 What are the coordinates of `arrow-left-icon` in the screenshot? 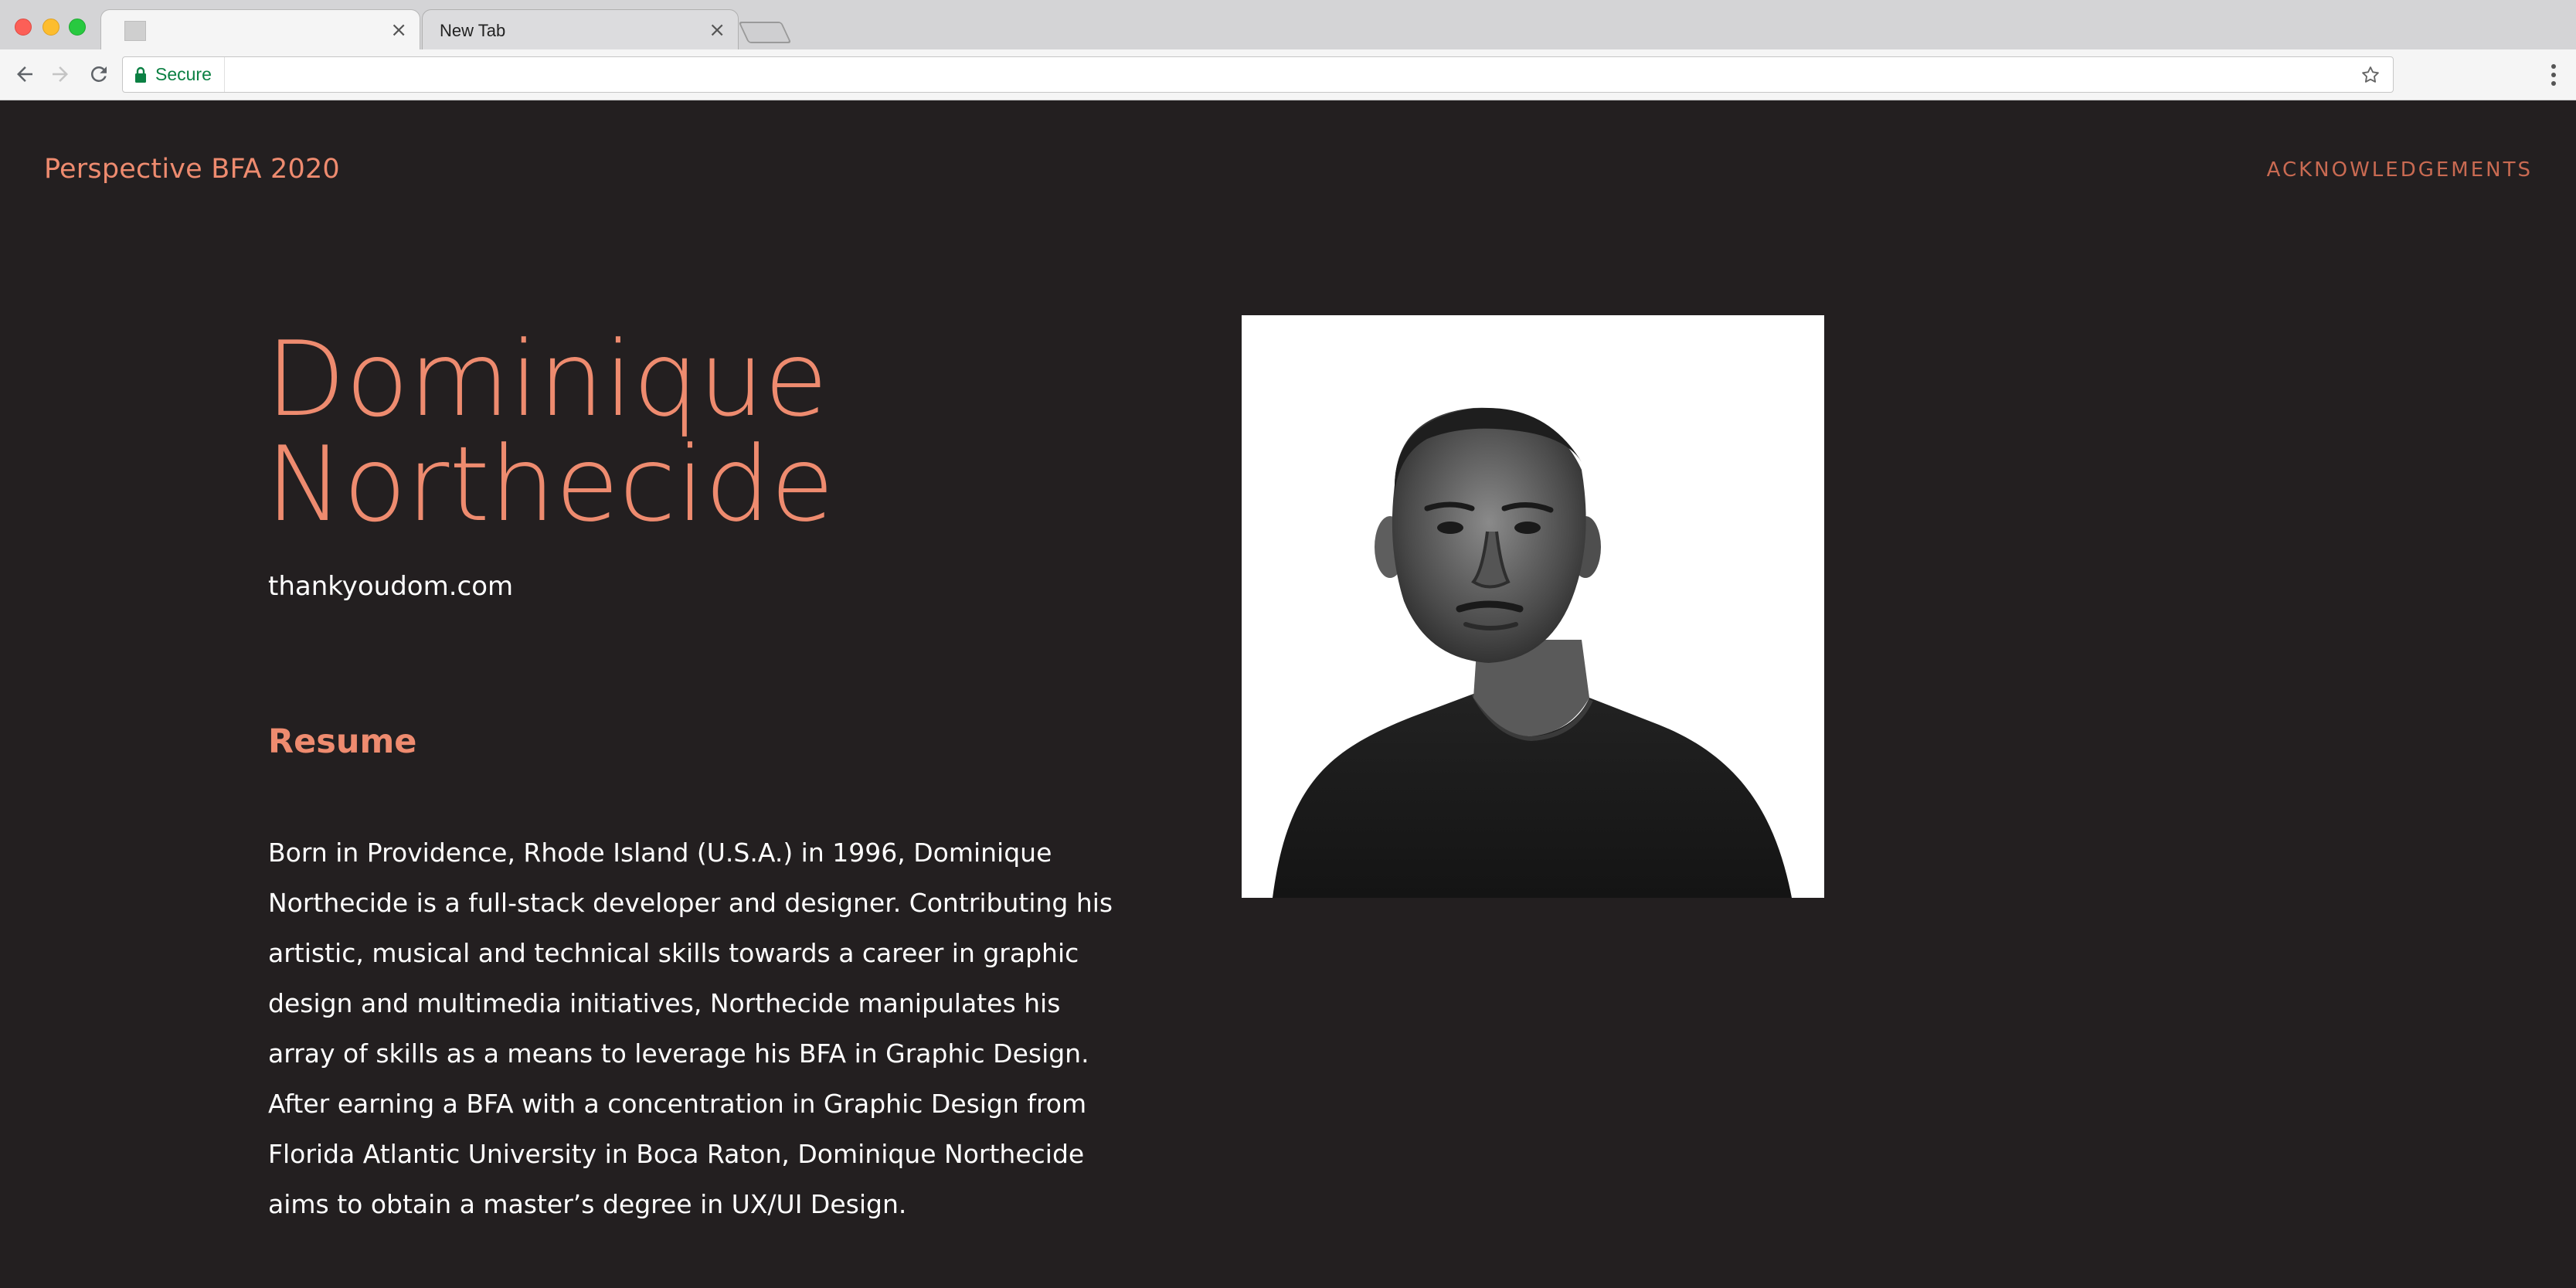 It's located at (24, 74).